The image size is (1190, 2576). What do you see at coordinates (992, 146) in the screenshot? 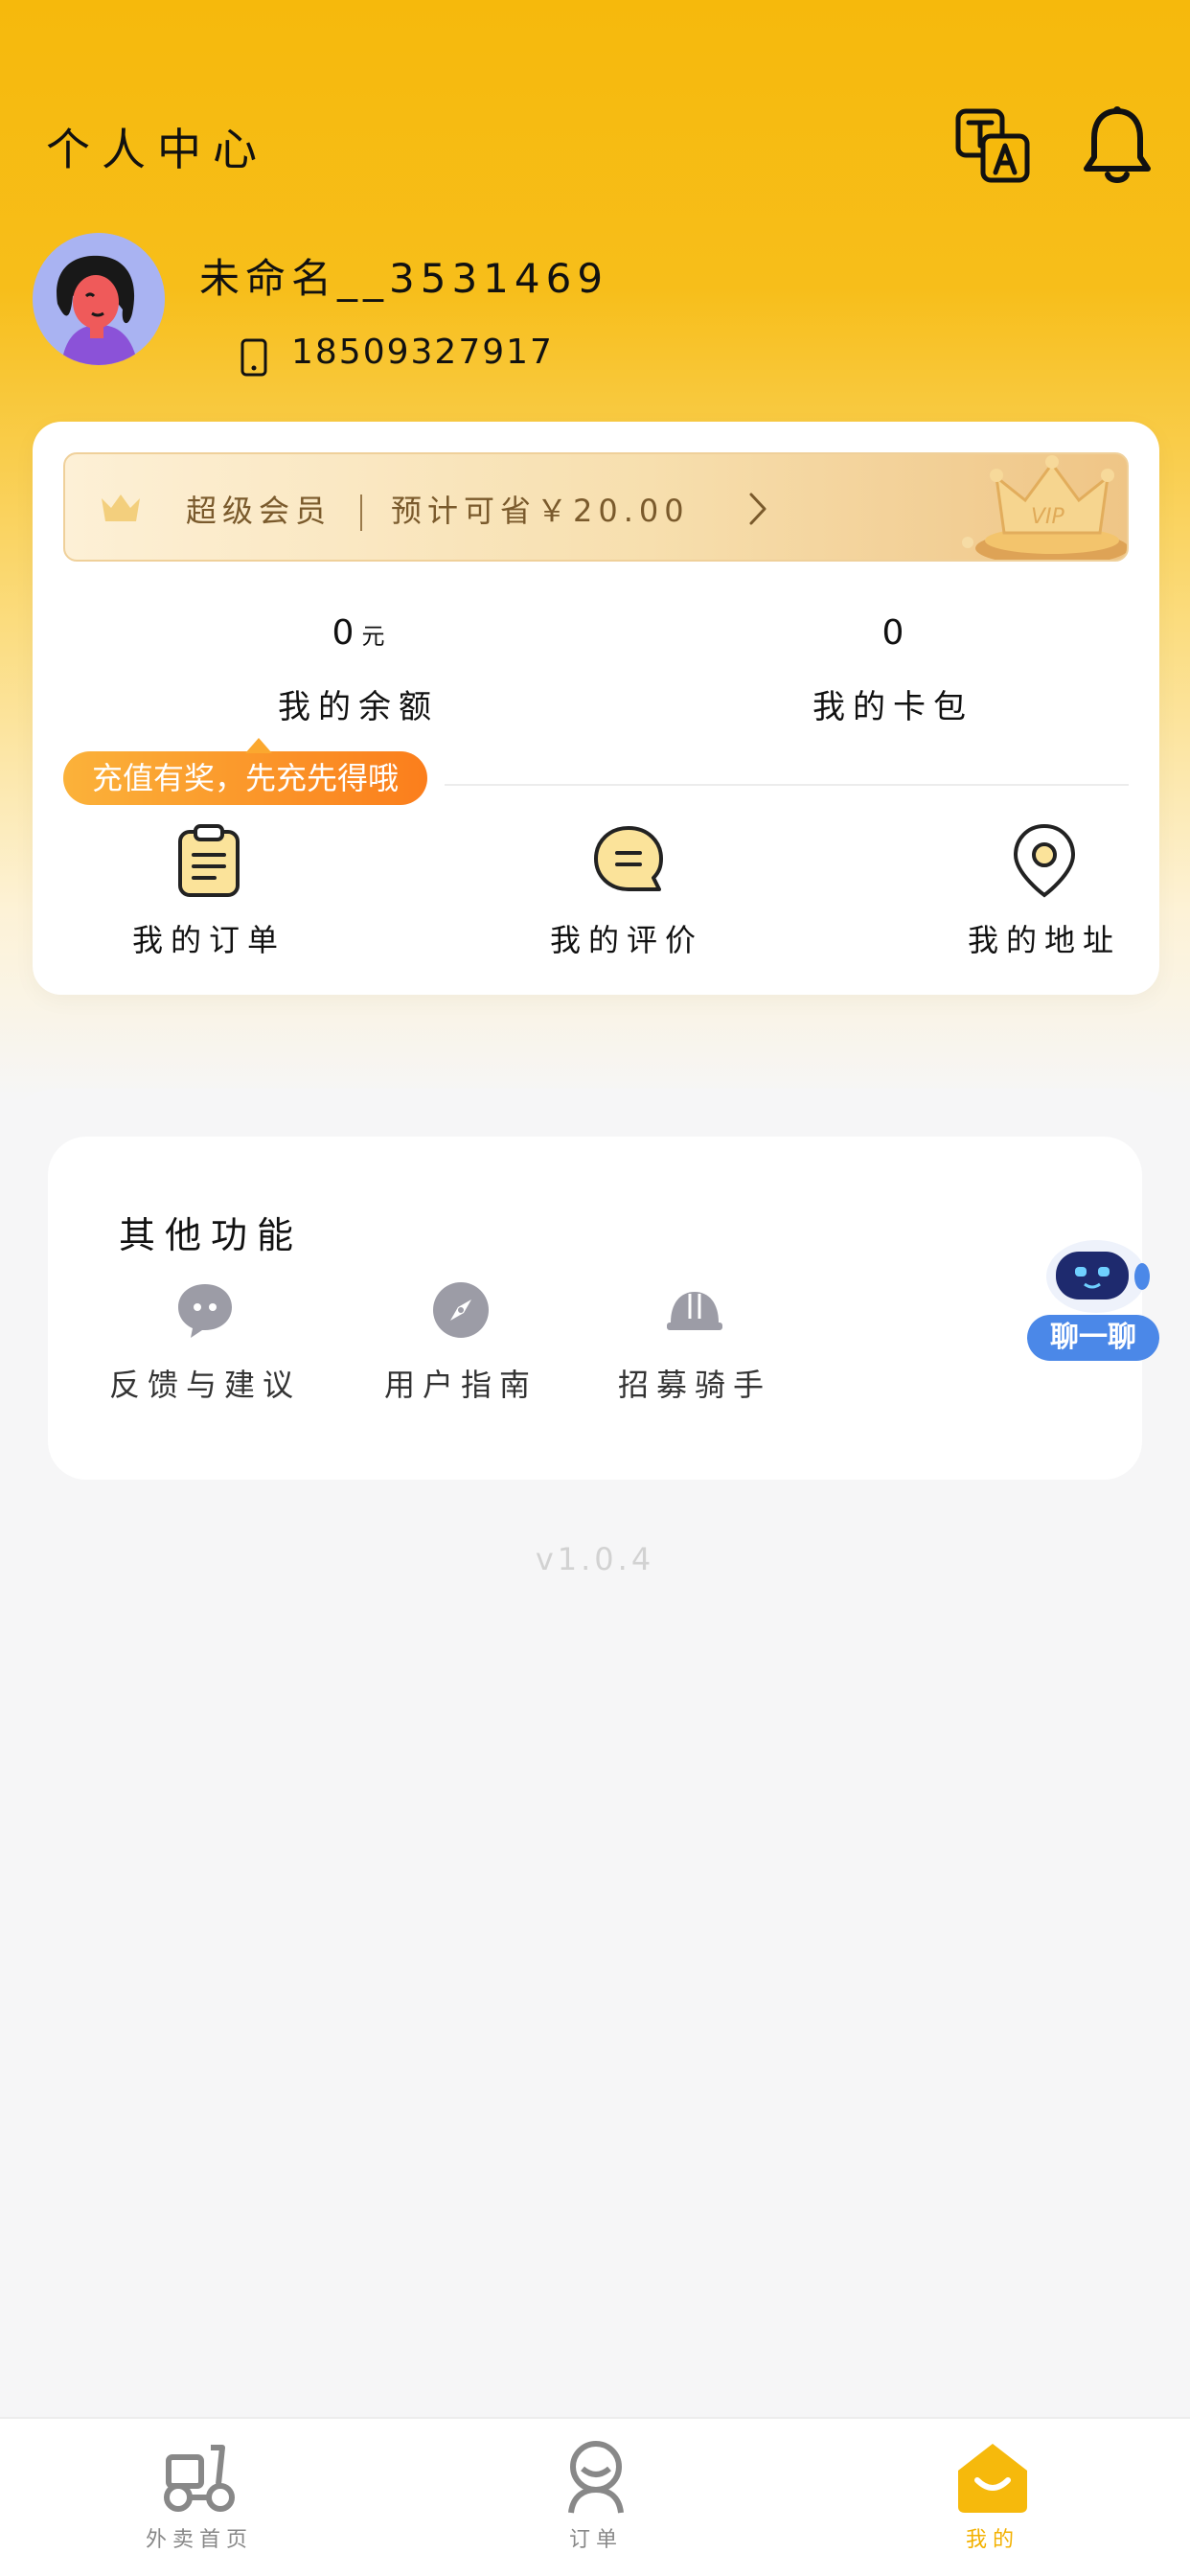
I see `translate-icon` at bounding box center [992, 146].